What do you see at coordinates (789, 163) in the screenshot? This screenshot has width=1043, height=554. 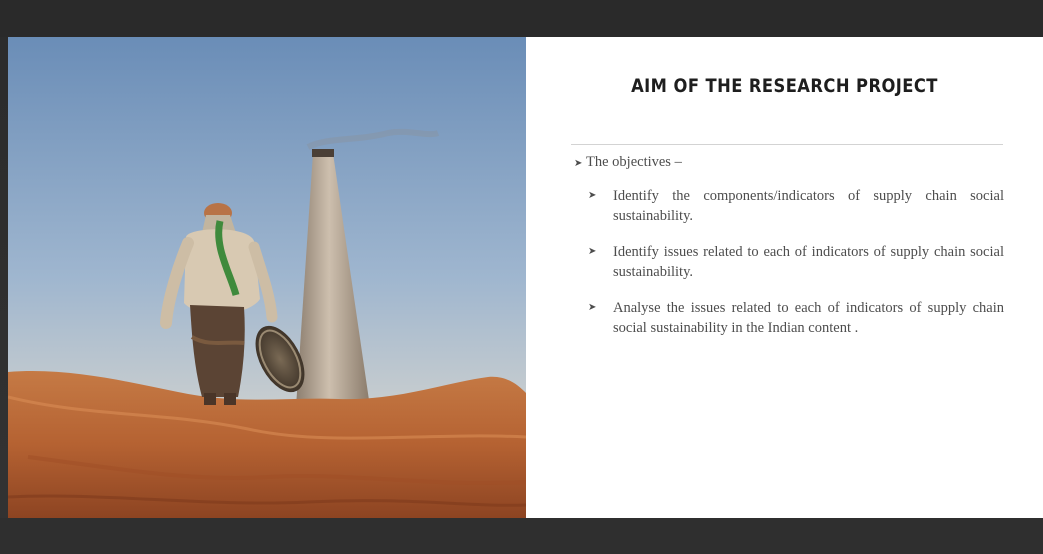 I see `objectives-intro: ➤ The objectives –` at bounding box center [789, 163].